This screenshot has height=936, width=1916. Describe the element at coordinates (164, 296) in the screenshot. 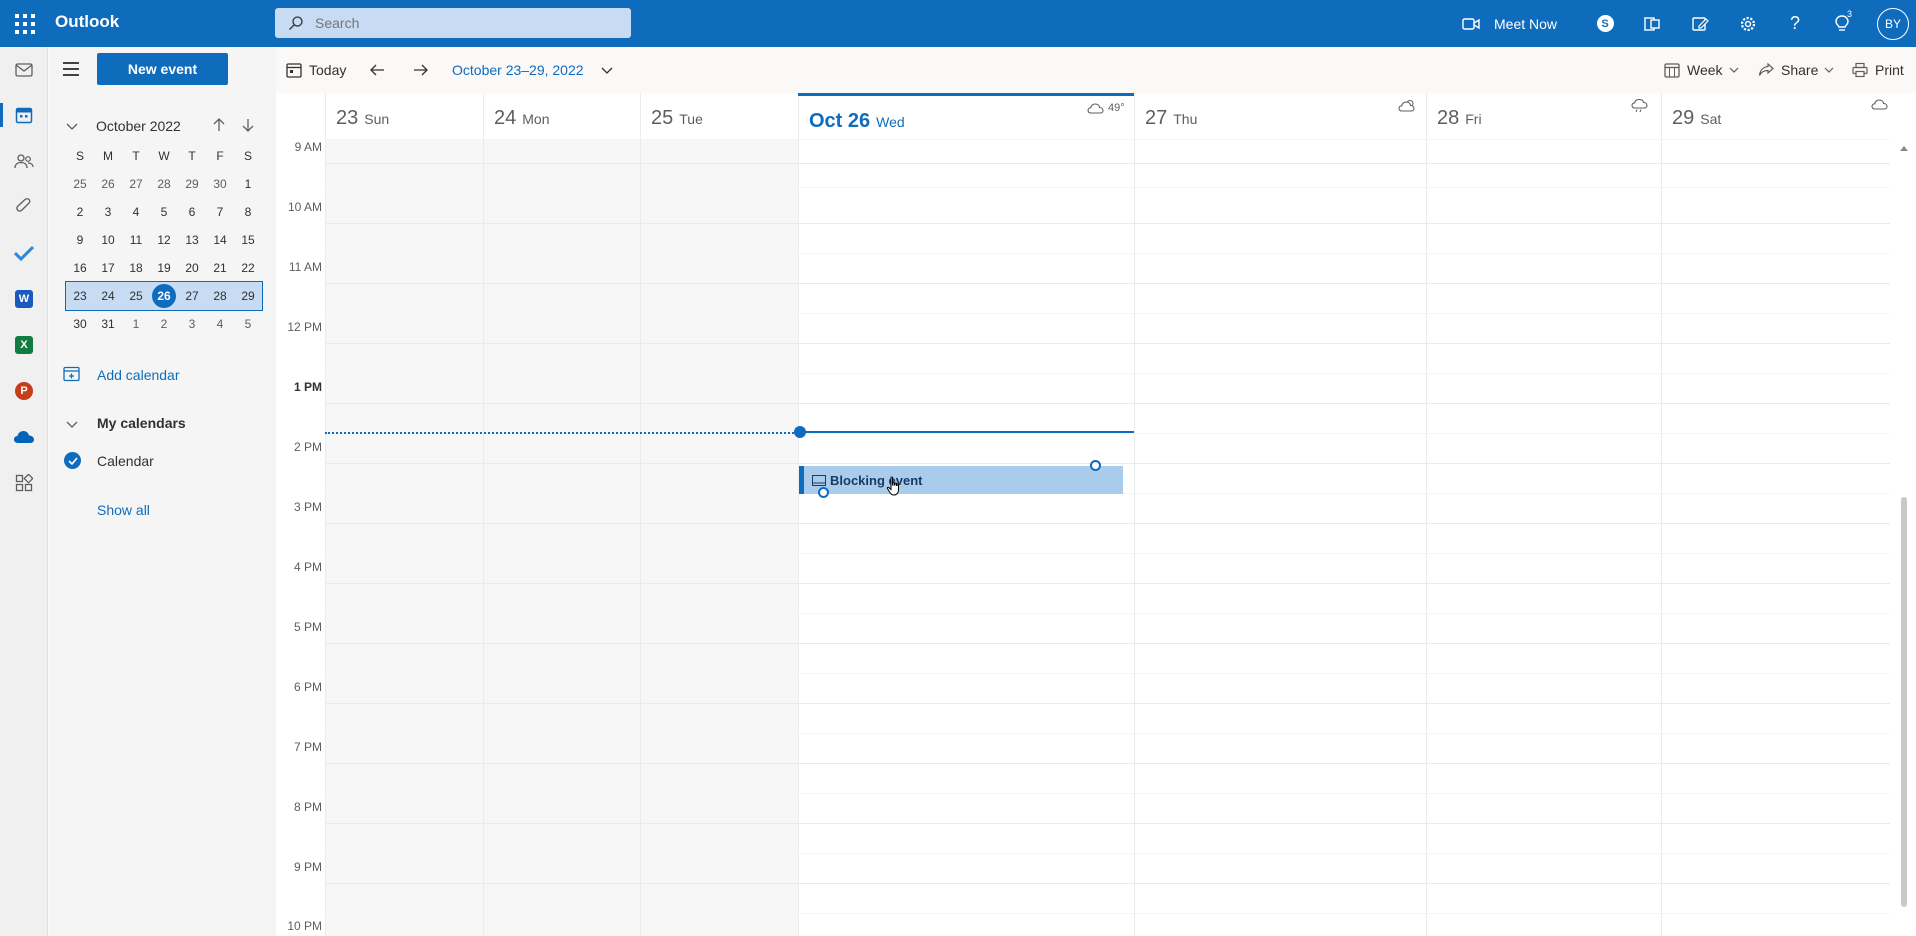

I see `mini-day-today: 26` at that location.